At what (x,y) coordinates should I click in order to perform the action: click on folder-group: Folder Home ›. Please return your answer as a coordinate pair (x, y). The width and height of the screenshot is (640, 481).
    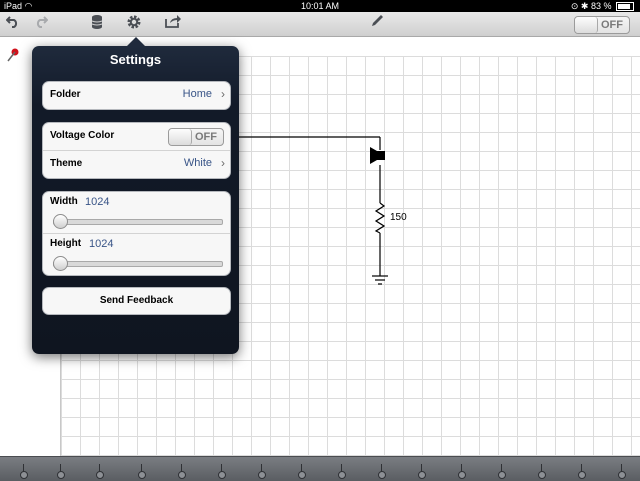
    Looking at the image, I should click on (136, 95).